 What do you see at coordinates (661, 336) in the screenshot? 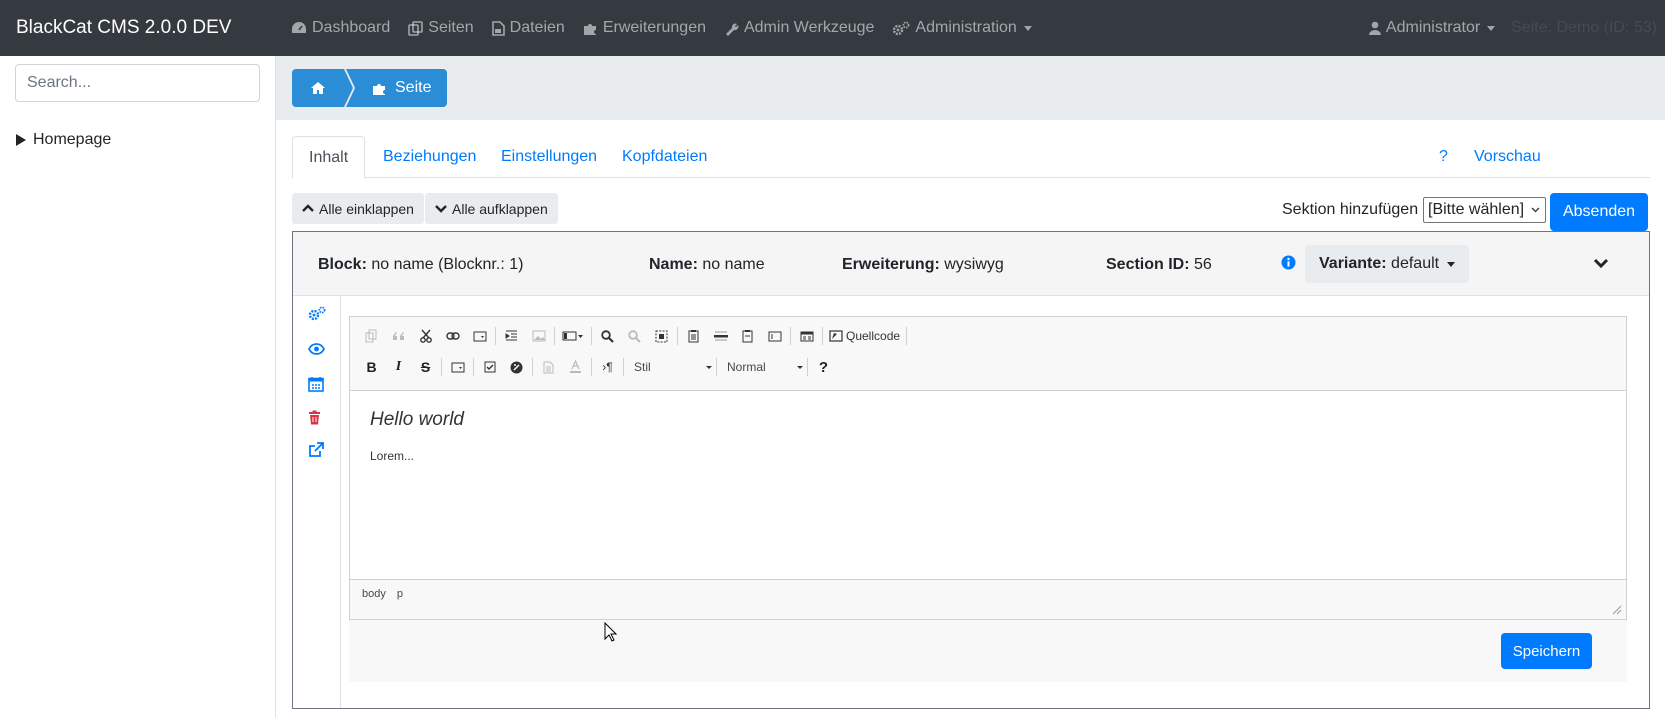
I see `select-all-icon` at bounding box center [661, 336].